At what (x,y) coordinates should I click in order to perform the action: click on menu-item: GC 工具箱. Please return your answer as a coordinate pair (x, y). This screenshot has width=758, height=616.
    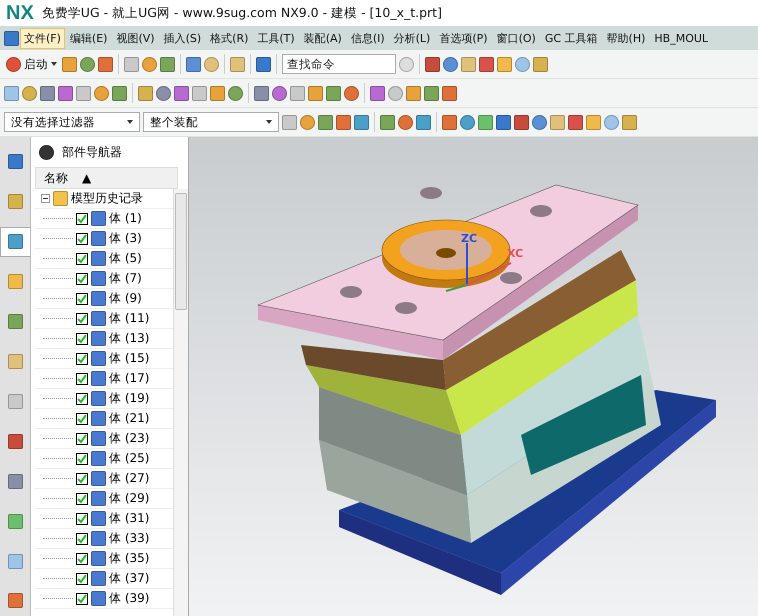
    Looking at the image, I should click on (571, 38).